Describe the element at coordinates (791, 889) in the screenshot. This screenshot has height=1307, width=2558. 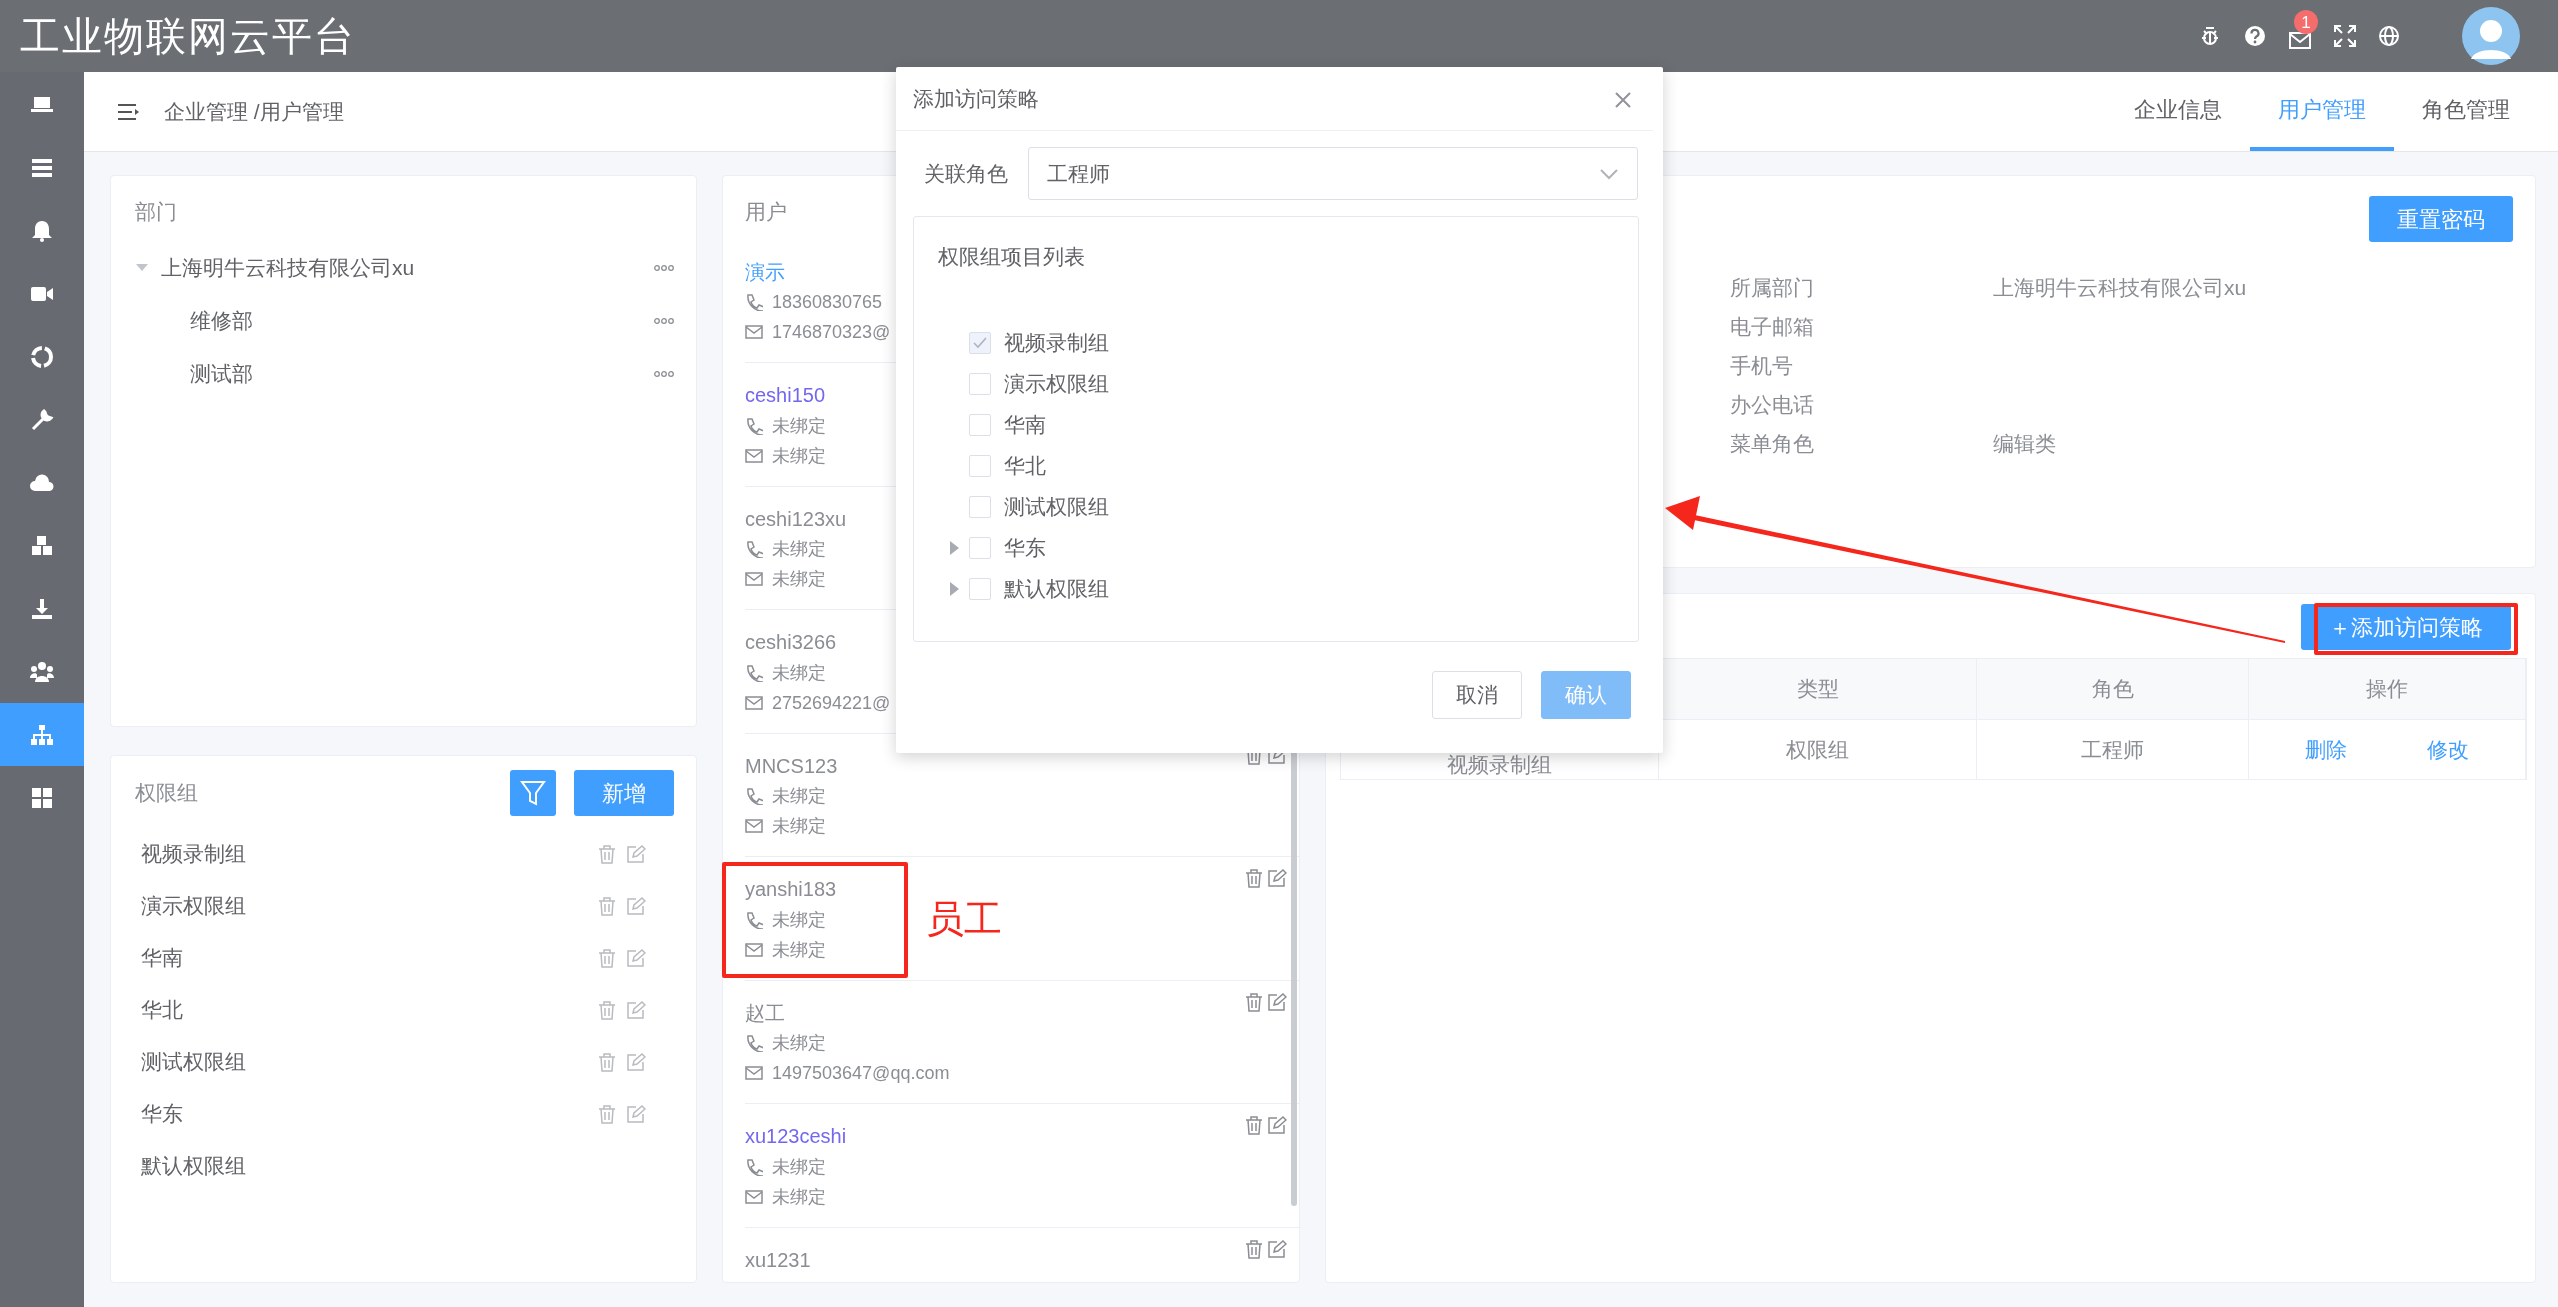
I see `user-name: yanshi183` at that location.